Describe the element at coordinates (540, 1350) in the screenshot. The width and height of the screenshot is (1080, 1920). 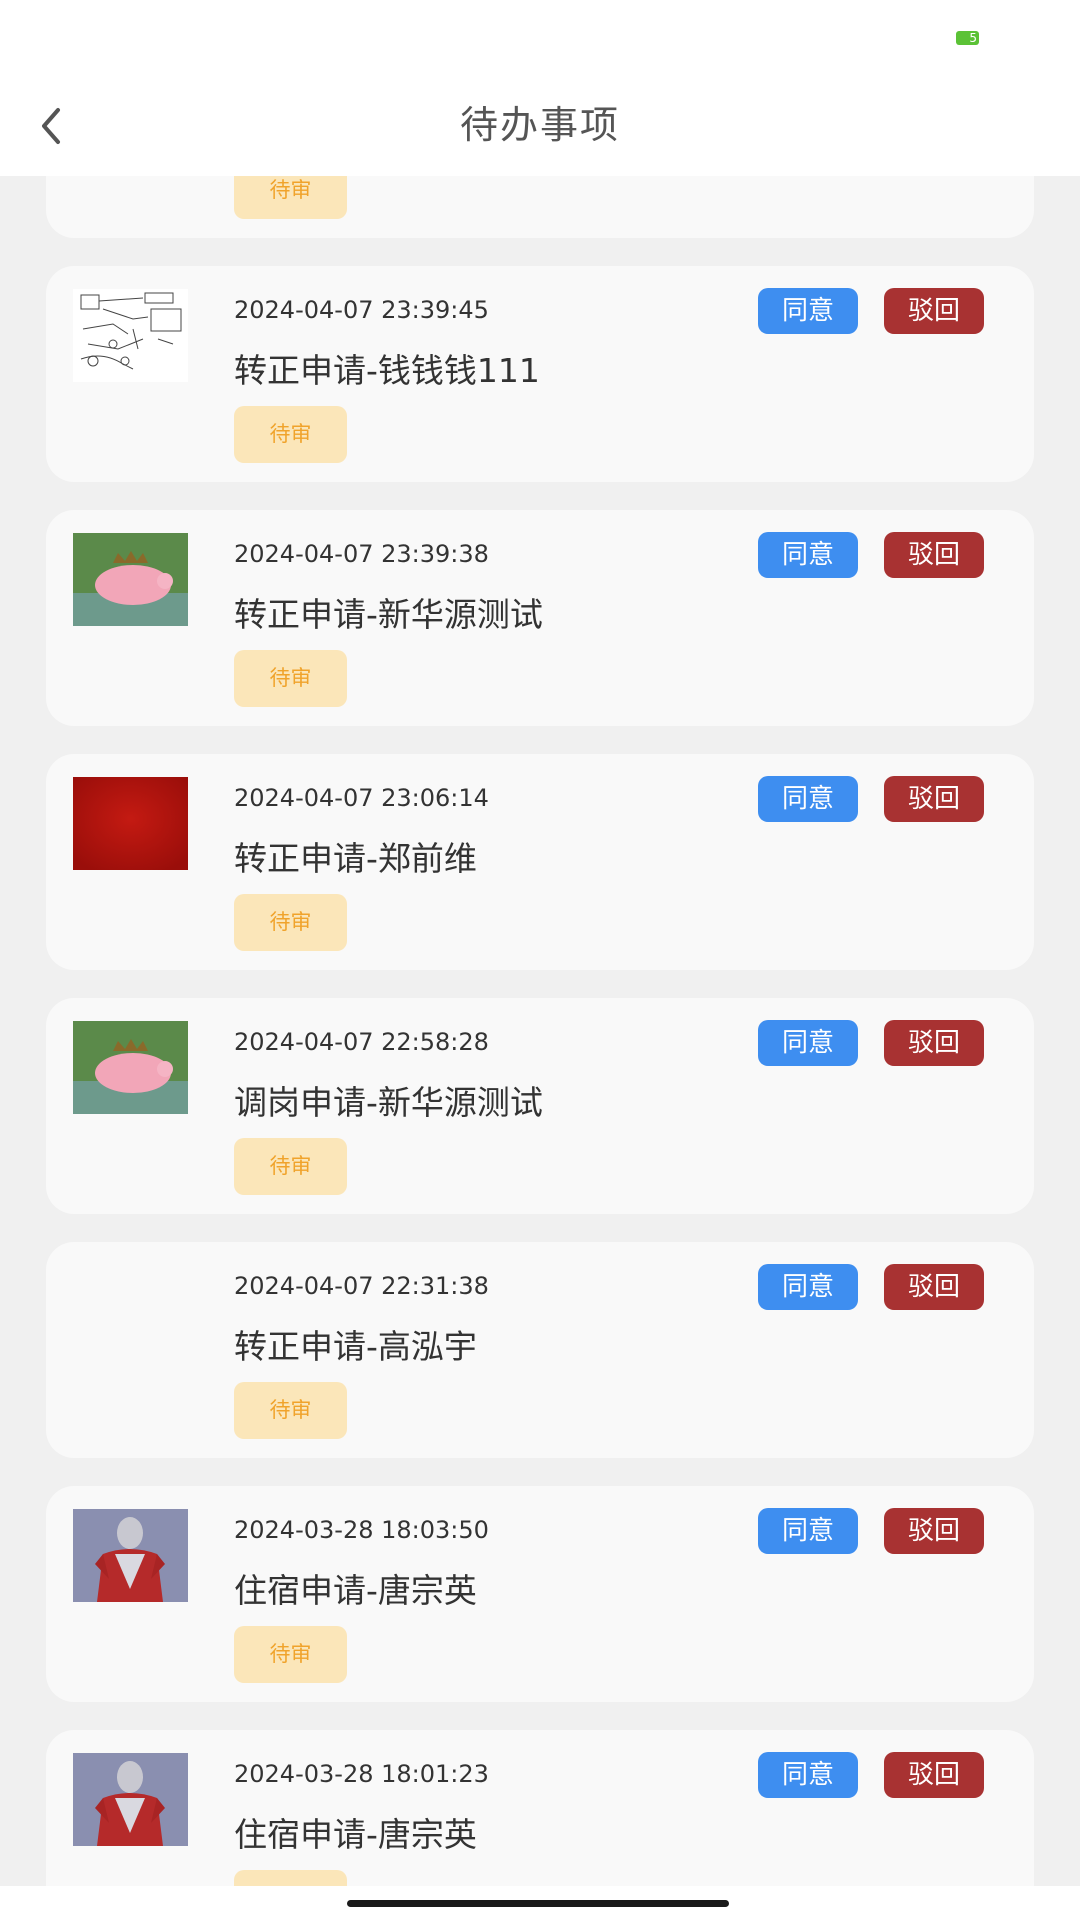
I see `todo-card: 2024-04-07 22:31:38 转正申请-高泓宇 待审 同意 驳回` at that location.